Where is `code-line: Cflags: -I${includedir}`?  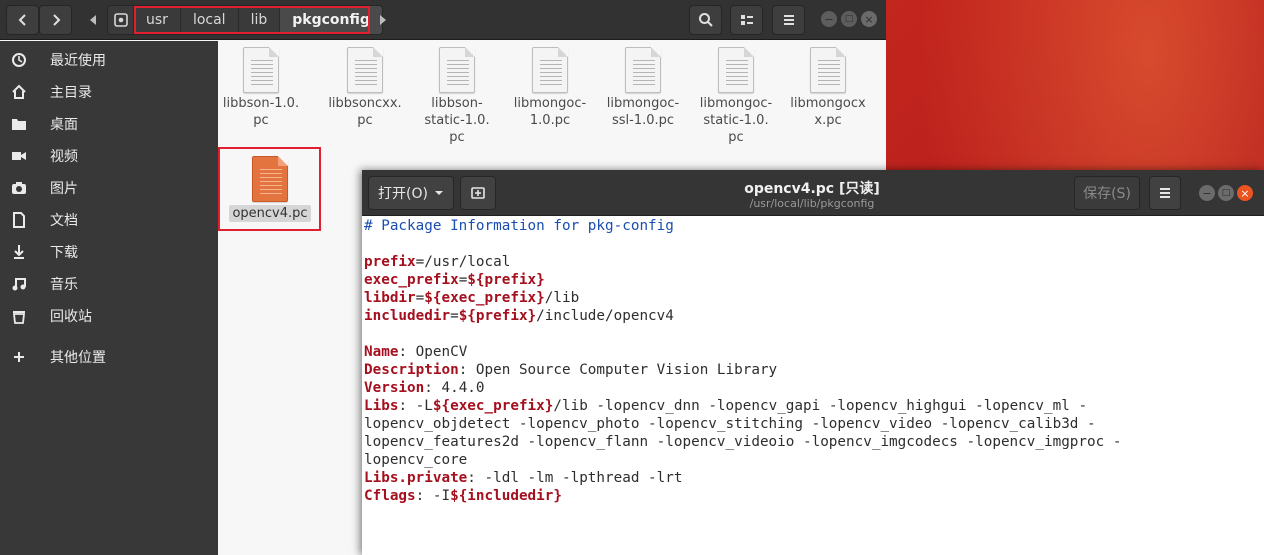
code-line: Cflags: -I${includedir} is located at coordinates (812, 496).